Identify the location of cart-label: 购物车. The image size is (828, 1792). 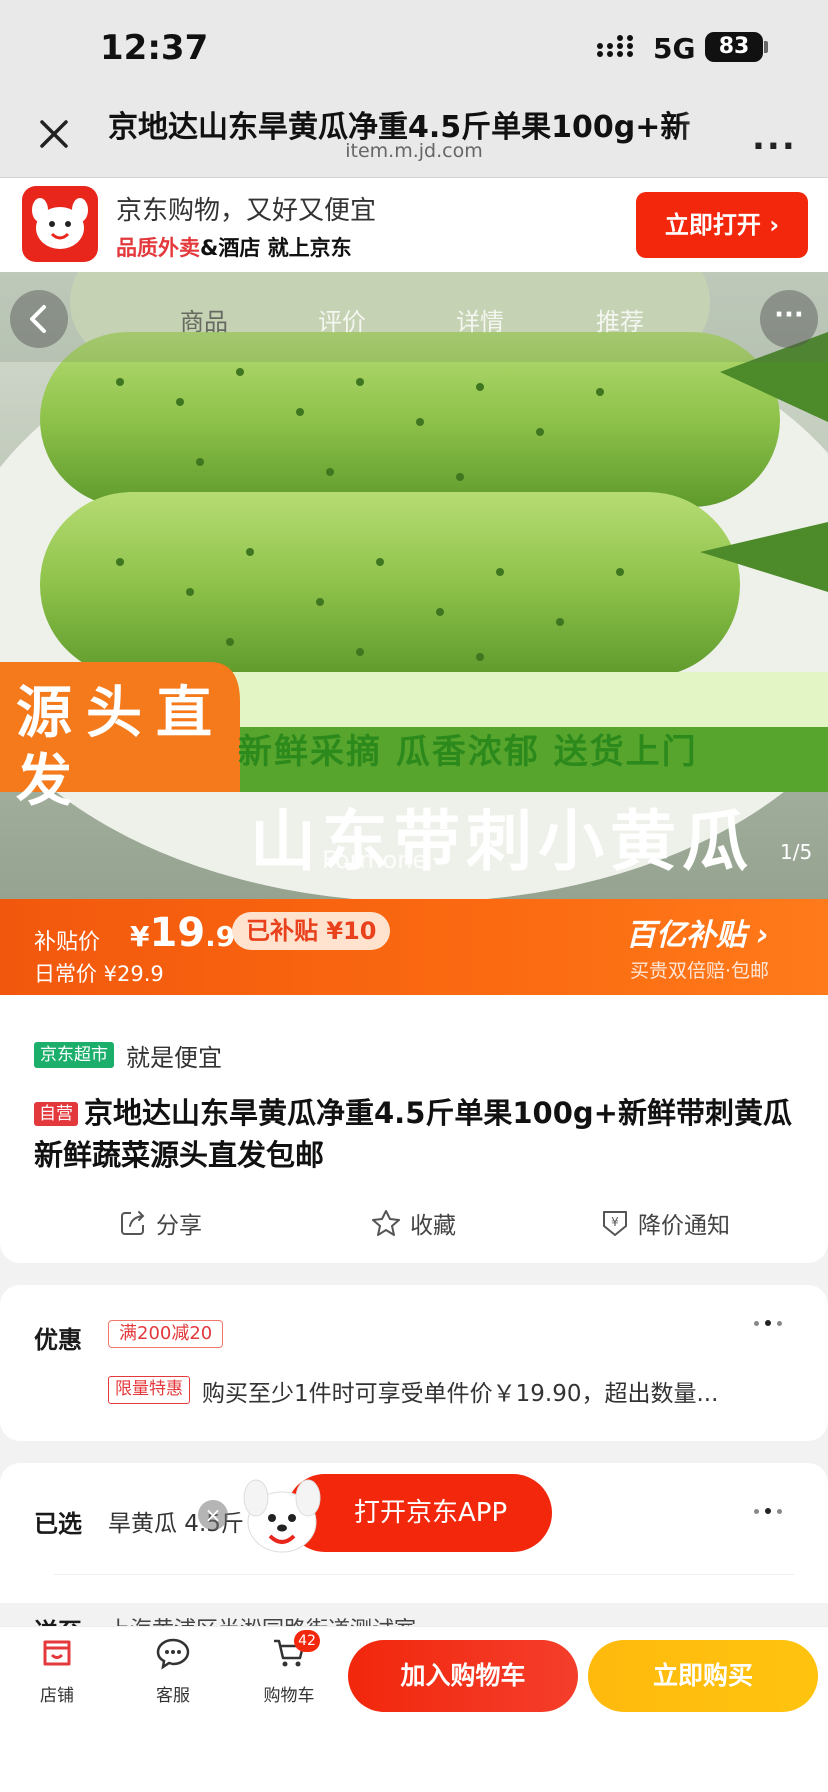
(289, 1696).